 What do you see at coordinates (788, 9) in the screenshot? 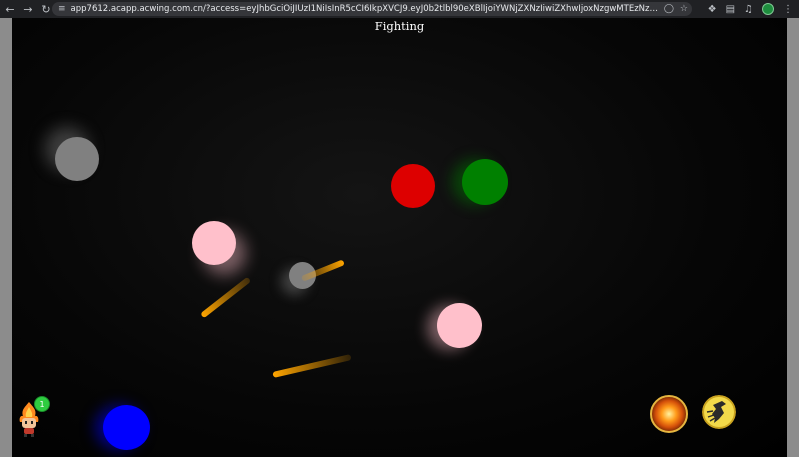
I see `menu-dots-icon: ⋮` at bounding box center [788, 9].